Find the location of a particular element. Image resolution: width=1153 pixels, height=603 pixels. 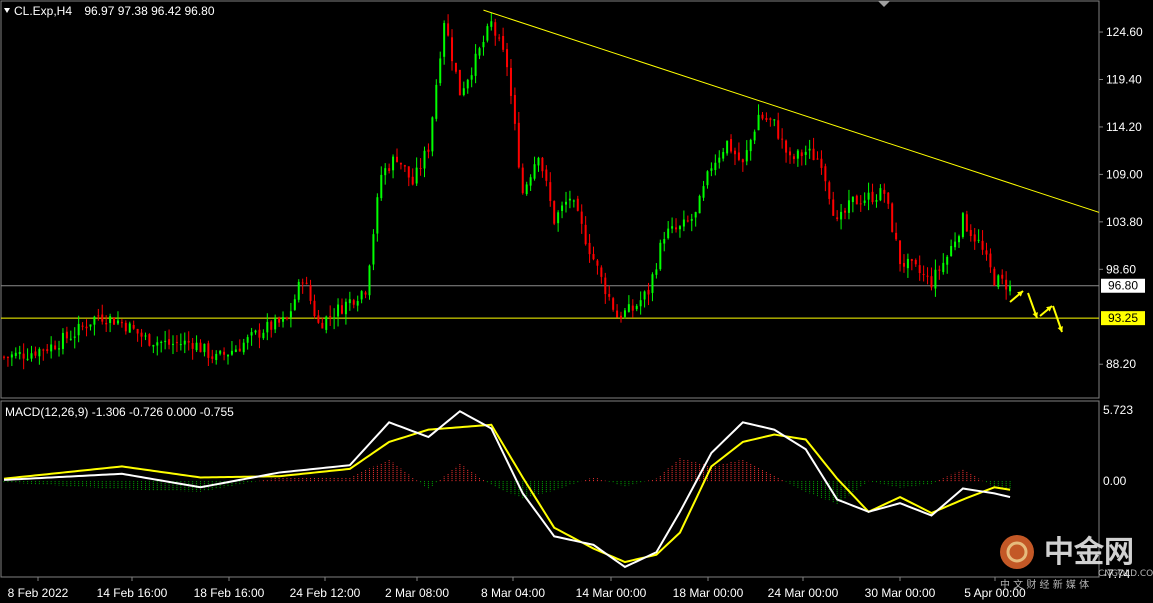

collapse-triangle-icon is located at coordinates (7, 10).